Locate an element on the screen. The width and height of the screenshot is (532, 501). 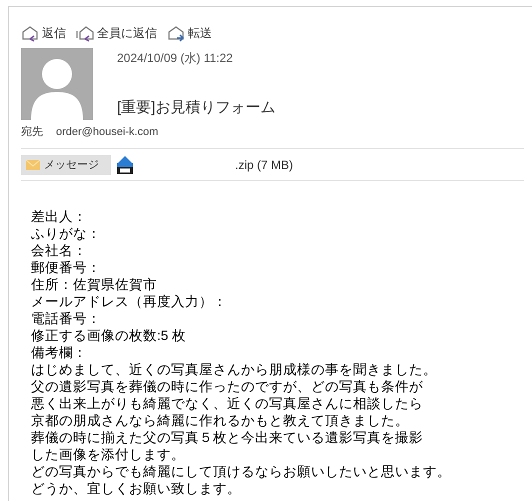
reply-button: 返信 is located at coordinates (43, 33).